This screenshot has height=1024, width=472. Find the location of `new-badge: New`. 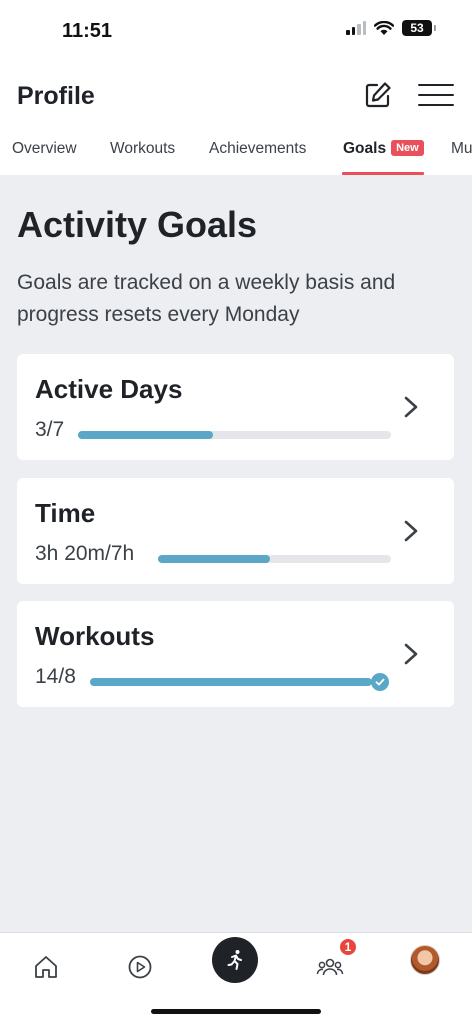

new-badge: New is located at coordinates (407, 148).